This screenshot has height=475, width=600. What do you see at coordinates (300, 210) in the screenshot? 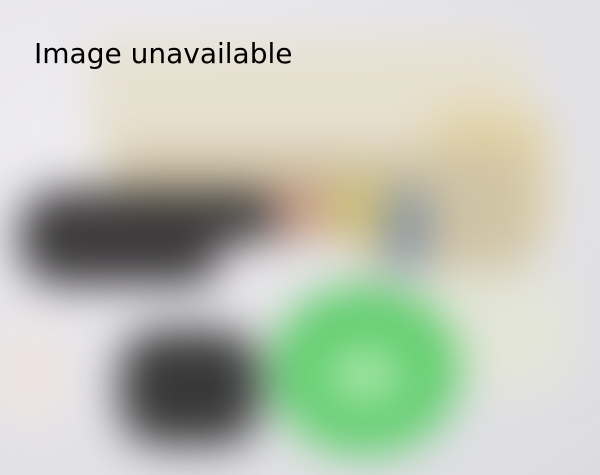
I see `blurred-red-shape` at bounding box center [300, 210].